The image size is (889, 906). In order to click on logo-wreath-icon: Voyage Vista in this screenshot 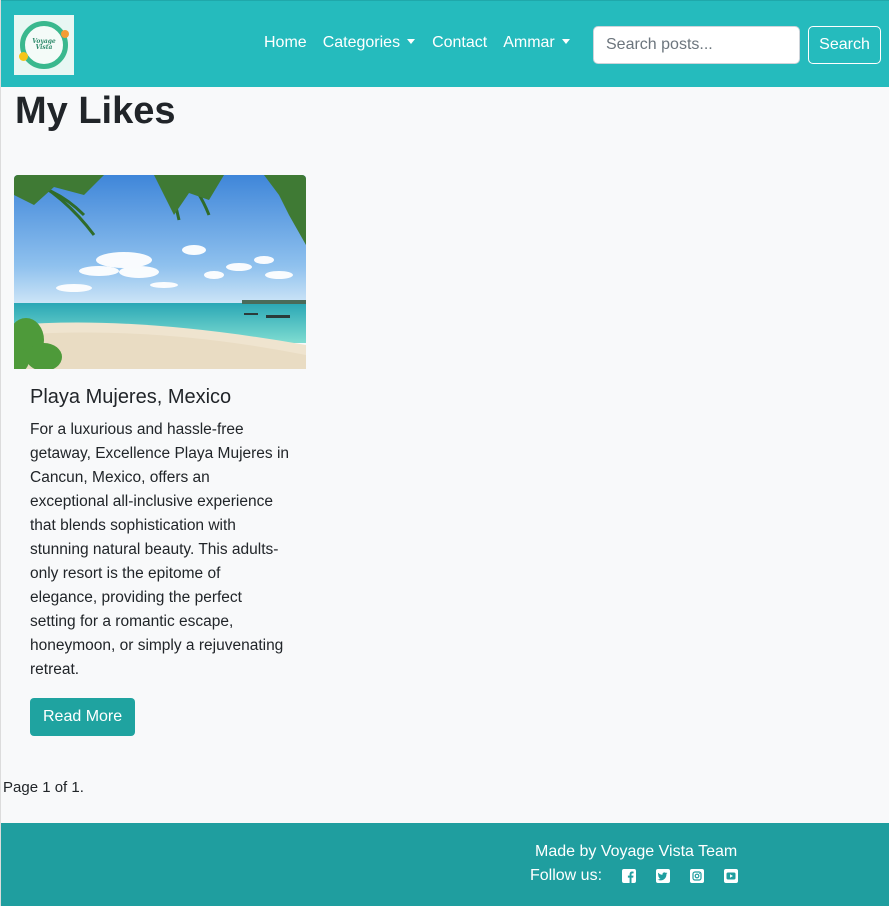, I will do `click(44, 45)`.